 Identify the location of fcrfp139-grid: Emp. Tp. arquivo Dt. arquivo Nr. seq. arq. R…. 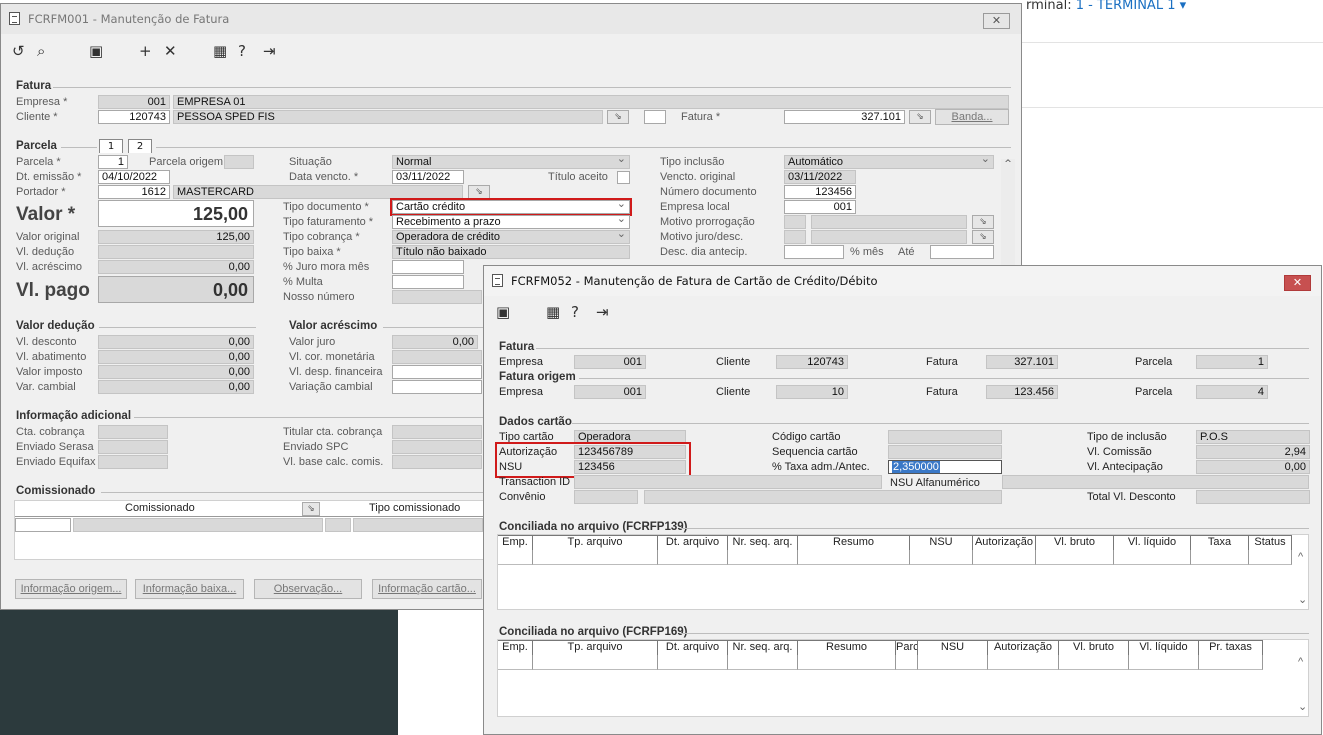
(903, 572).